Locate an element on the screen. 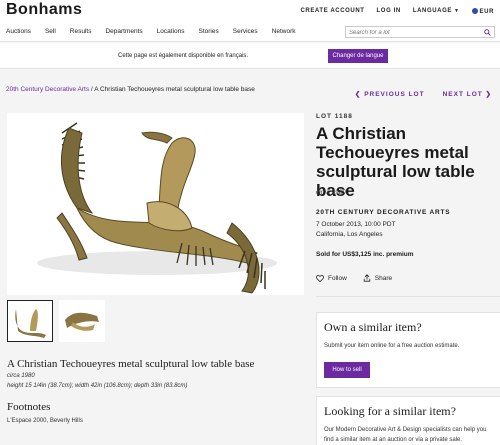 The height and width of the screenshot is (445, 500). follow-button: Follow is located at coordinates (331, 278).